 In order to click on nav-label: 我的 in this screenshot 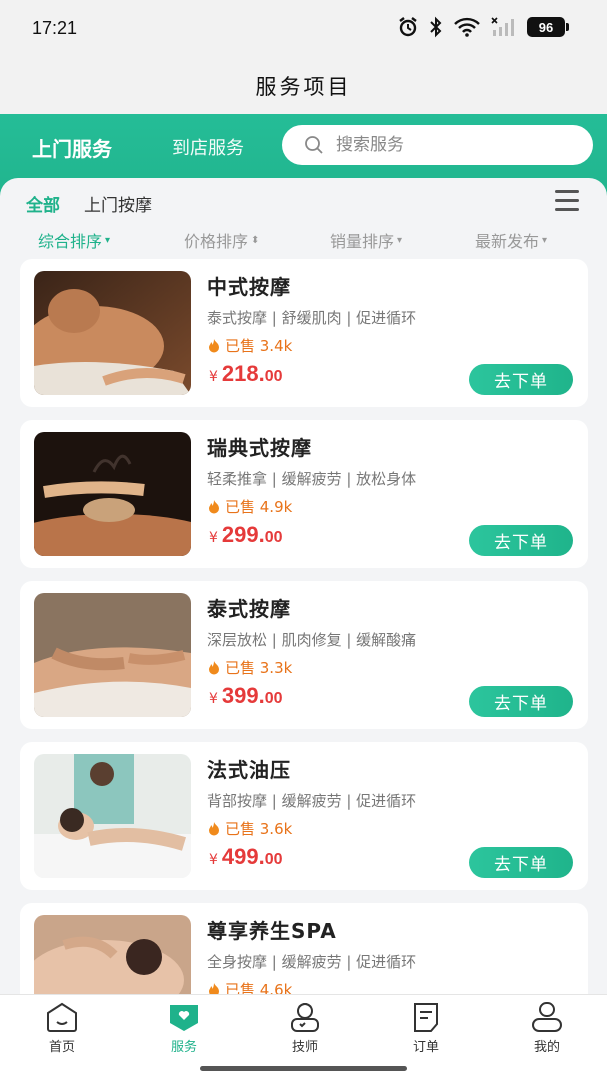, I will do `click(546, 1047)`.